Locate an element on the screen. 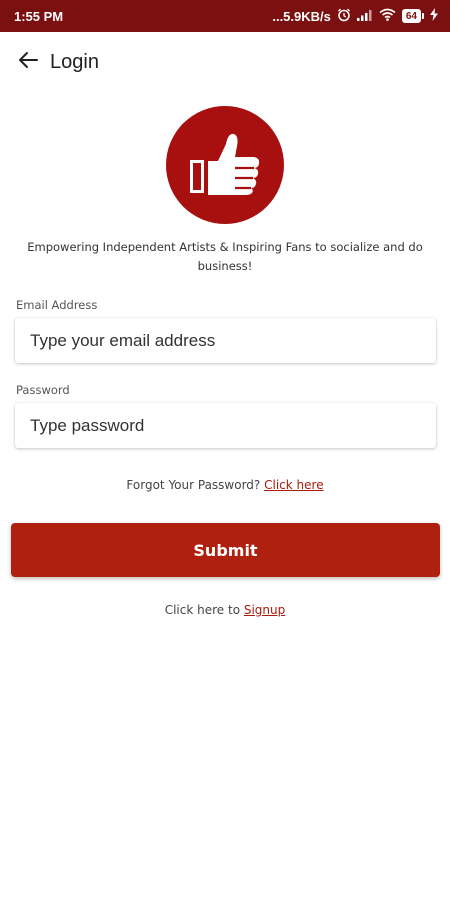 The image size is (450, 900). signup-prompt: Click here to Signup is located at coordinates (225, 610).